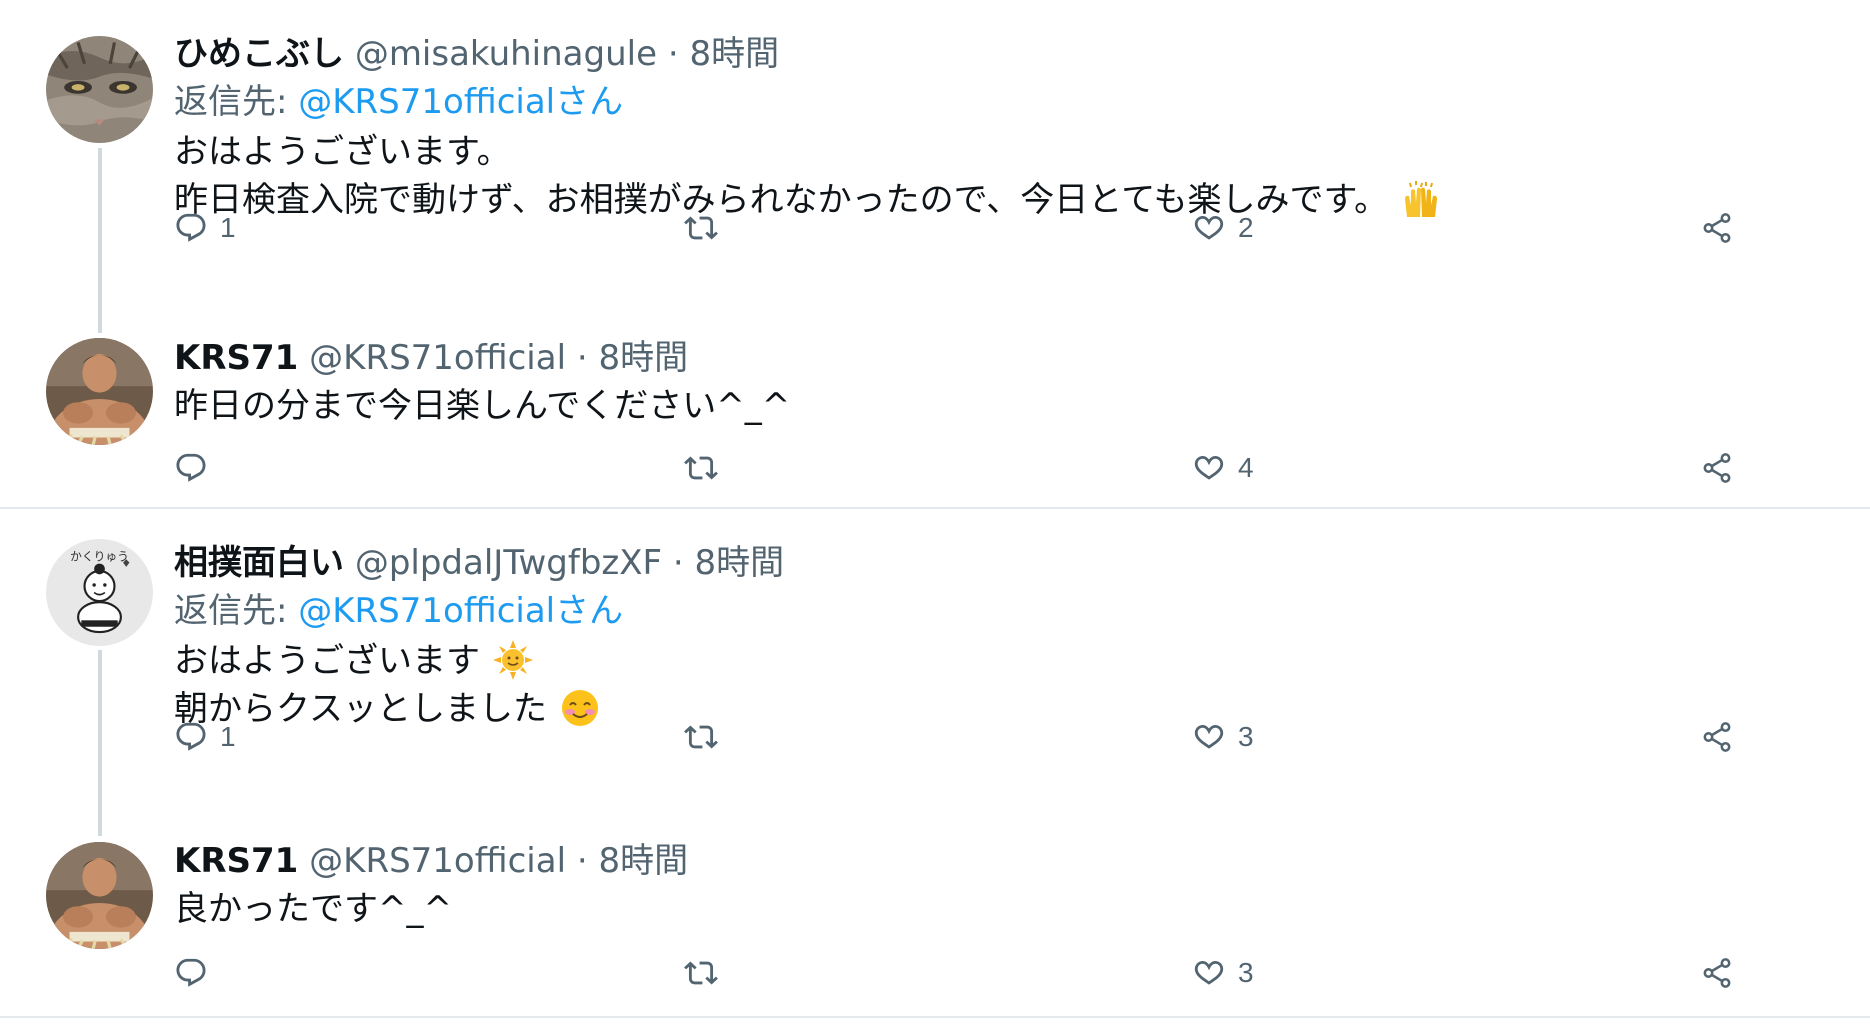  What do you see at coordinates (1246, 227) in the screenshot?
I see `like-count: 2` at bounding box center [1246, 227].